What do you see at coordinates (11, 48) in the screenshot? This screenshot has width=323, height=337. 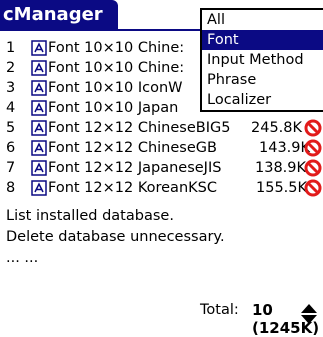 I see `row-index: 1` at bounding box center [11, 48].